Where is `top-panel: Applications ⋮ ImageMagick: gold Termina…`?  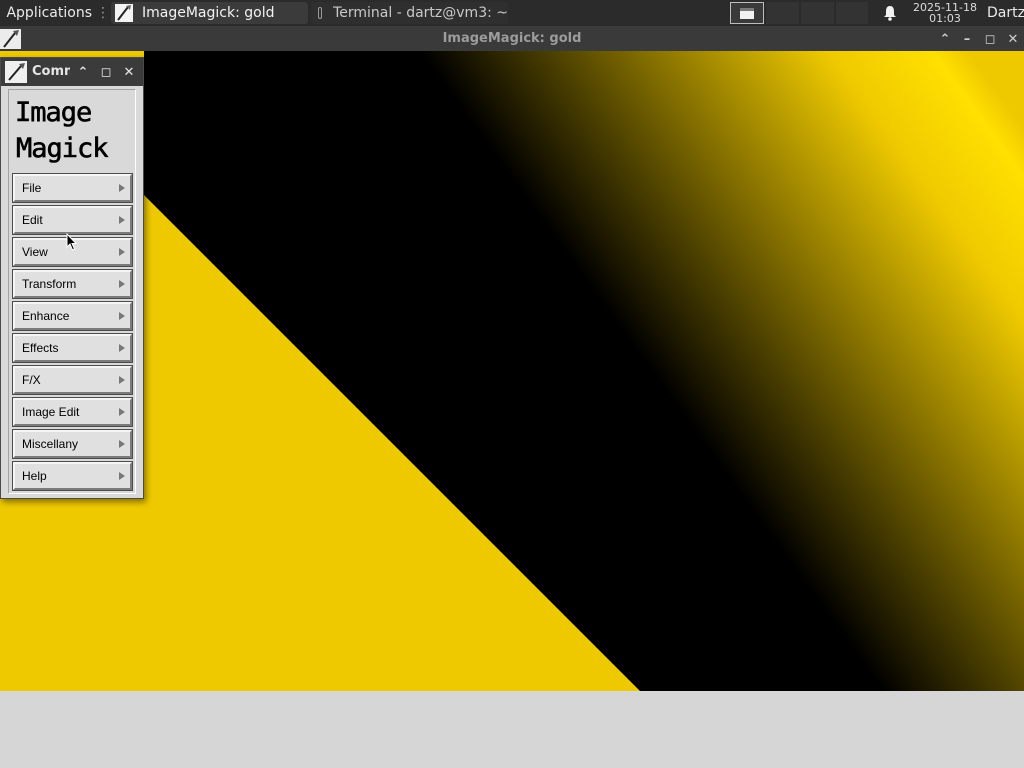
top-panel: Applications ⋮ ImageMagick: gold Termina… is located at coordinates (512, 13).